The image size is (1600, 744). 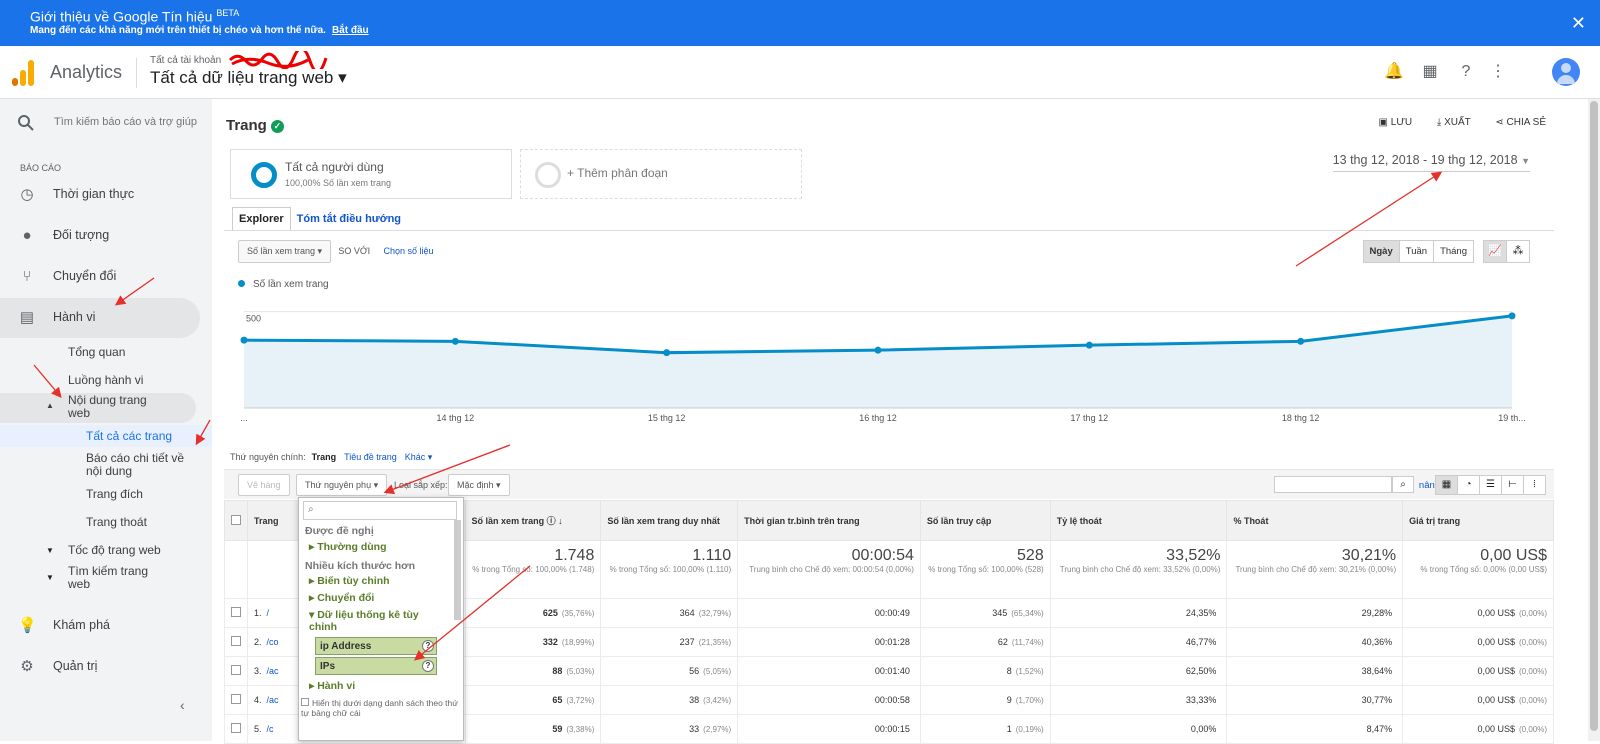 I want to click on period-month-button: Tháng, so click(x=1453, y=251).